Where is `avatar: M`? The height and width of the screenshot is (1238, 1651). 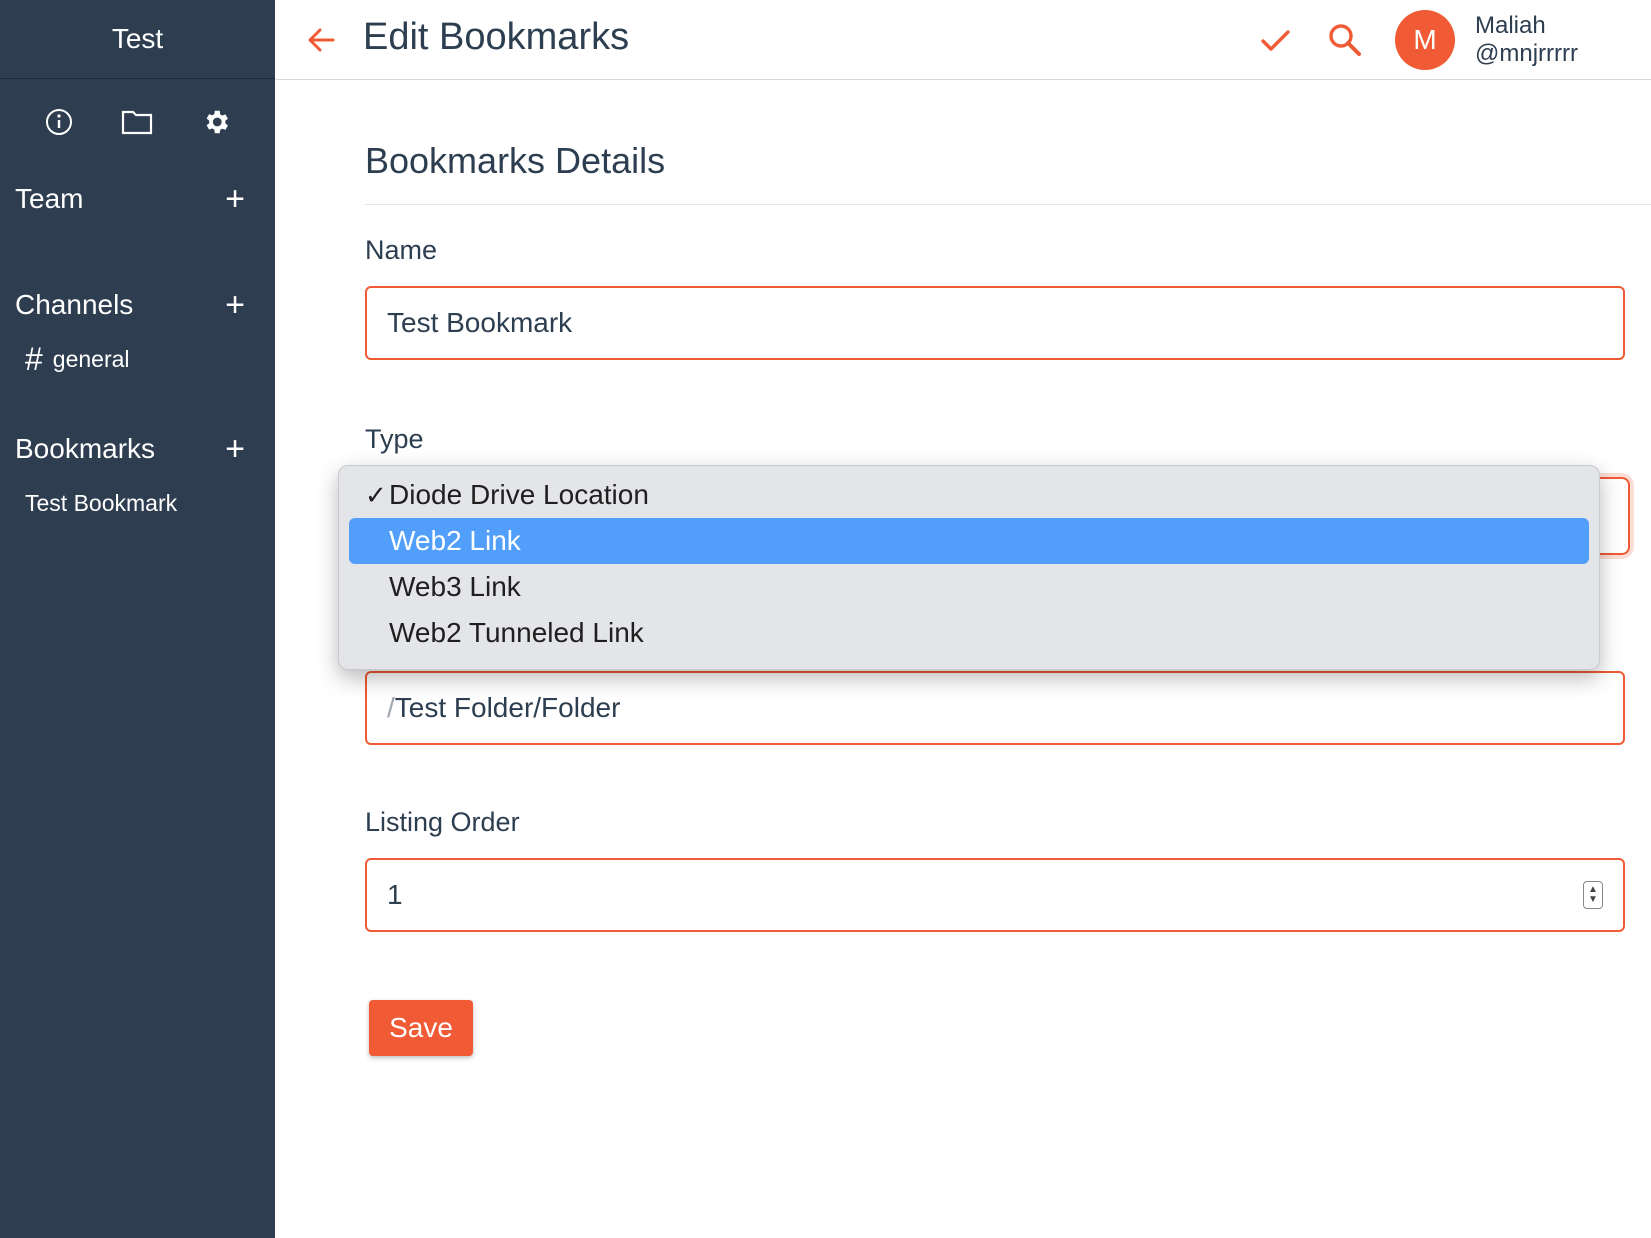
avatar: M is located at coordinates (1425, 40).